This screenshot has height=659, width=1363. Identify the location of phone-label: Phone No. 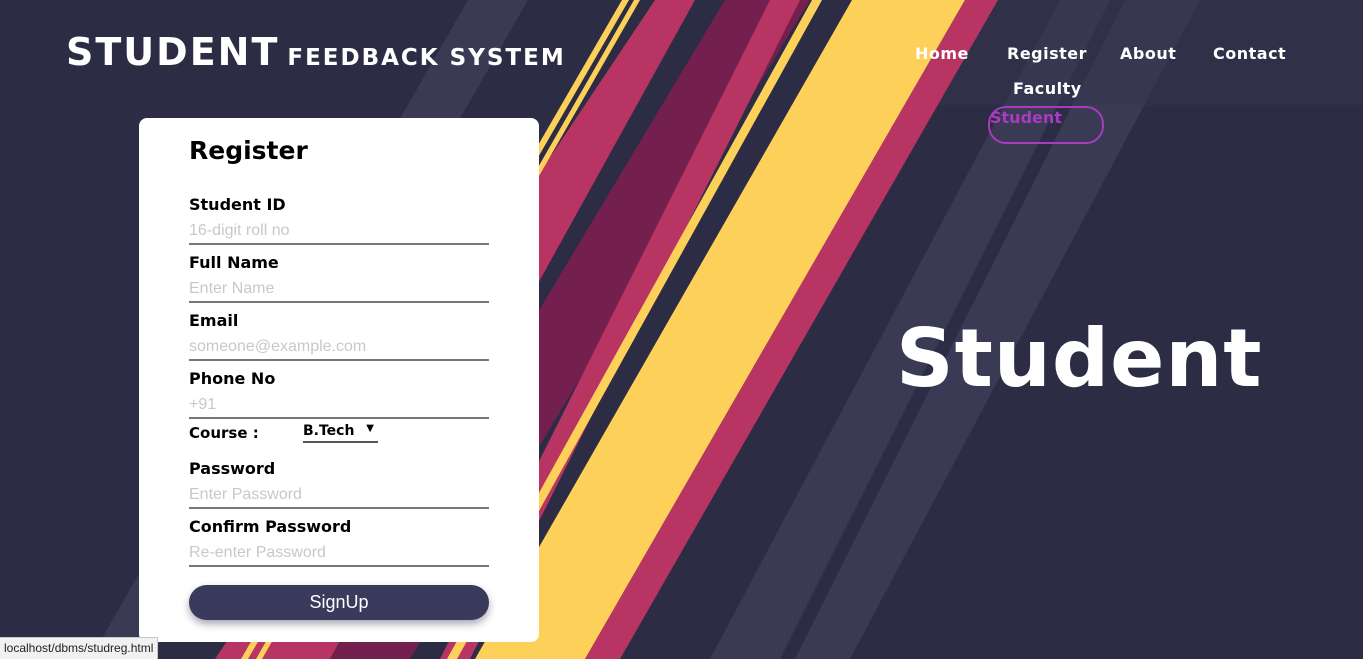
(232, 378).